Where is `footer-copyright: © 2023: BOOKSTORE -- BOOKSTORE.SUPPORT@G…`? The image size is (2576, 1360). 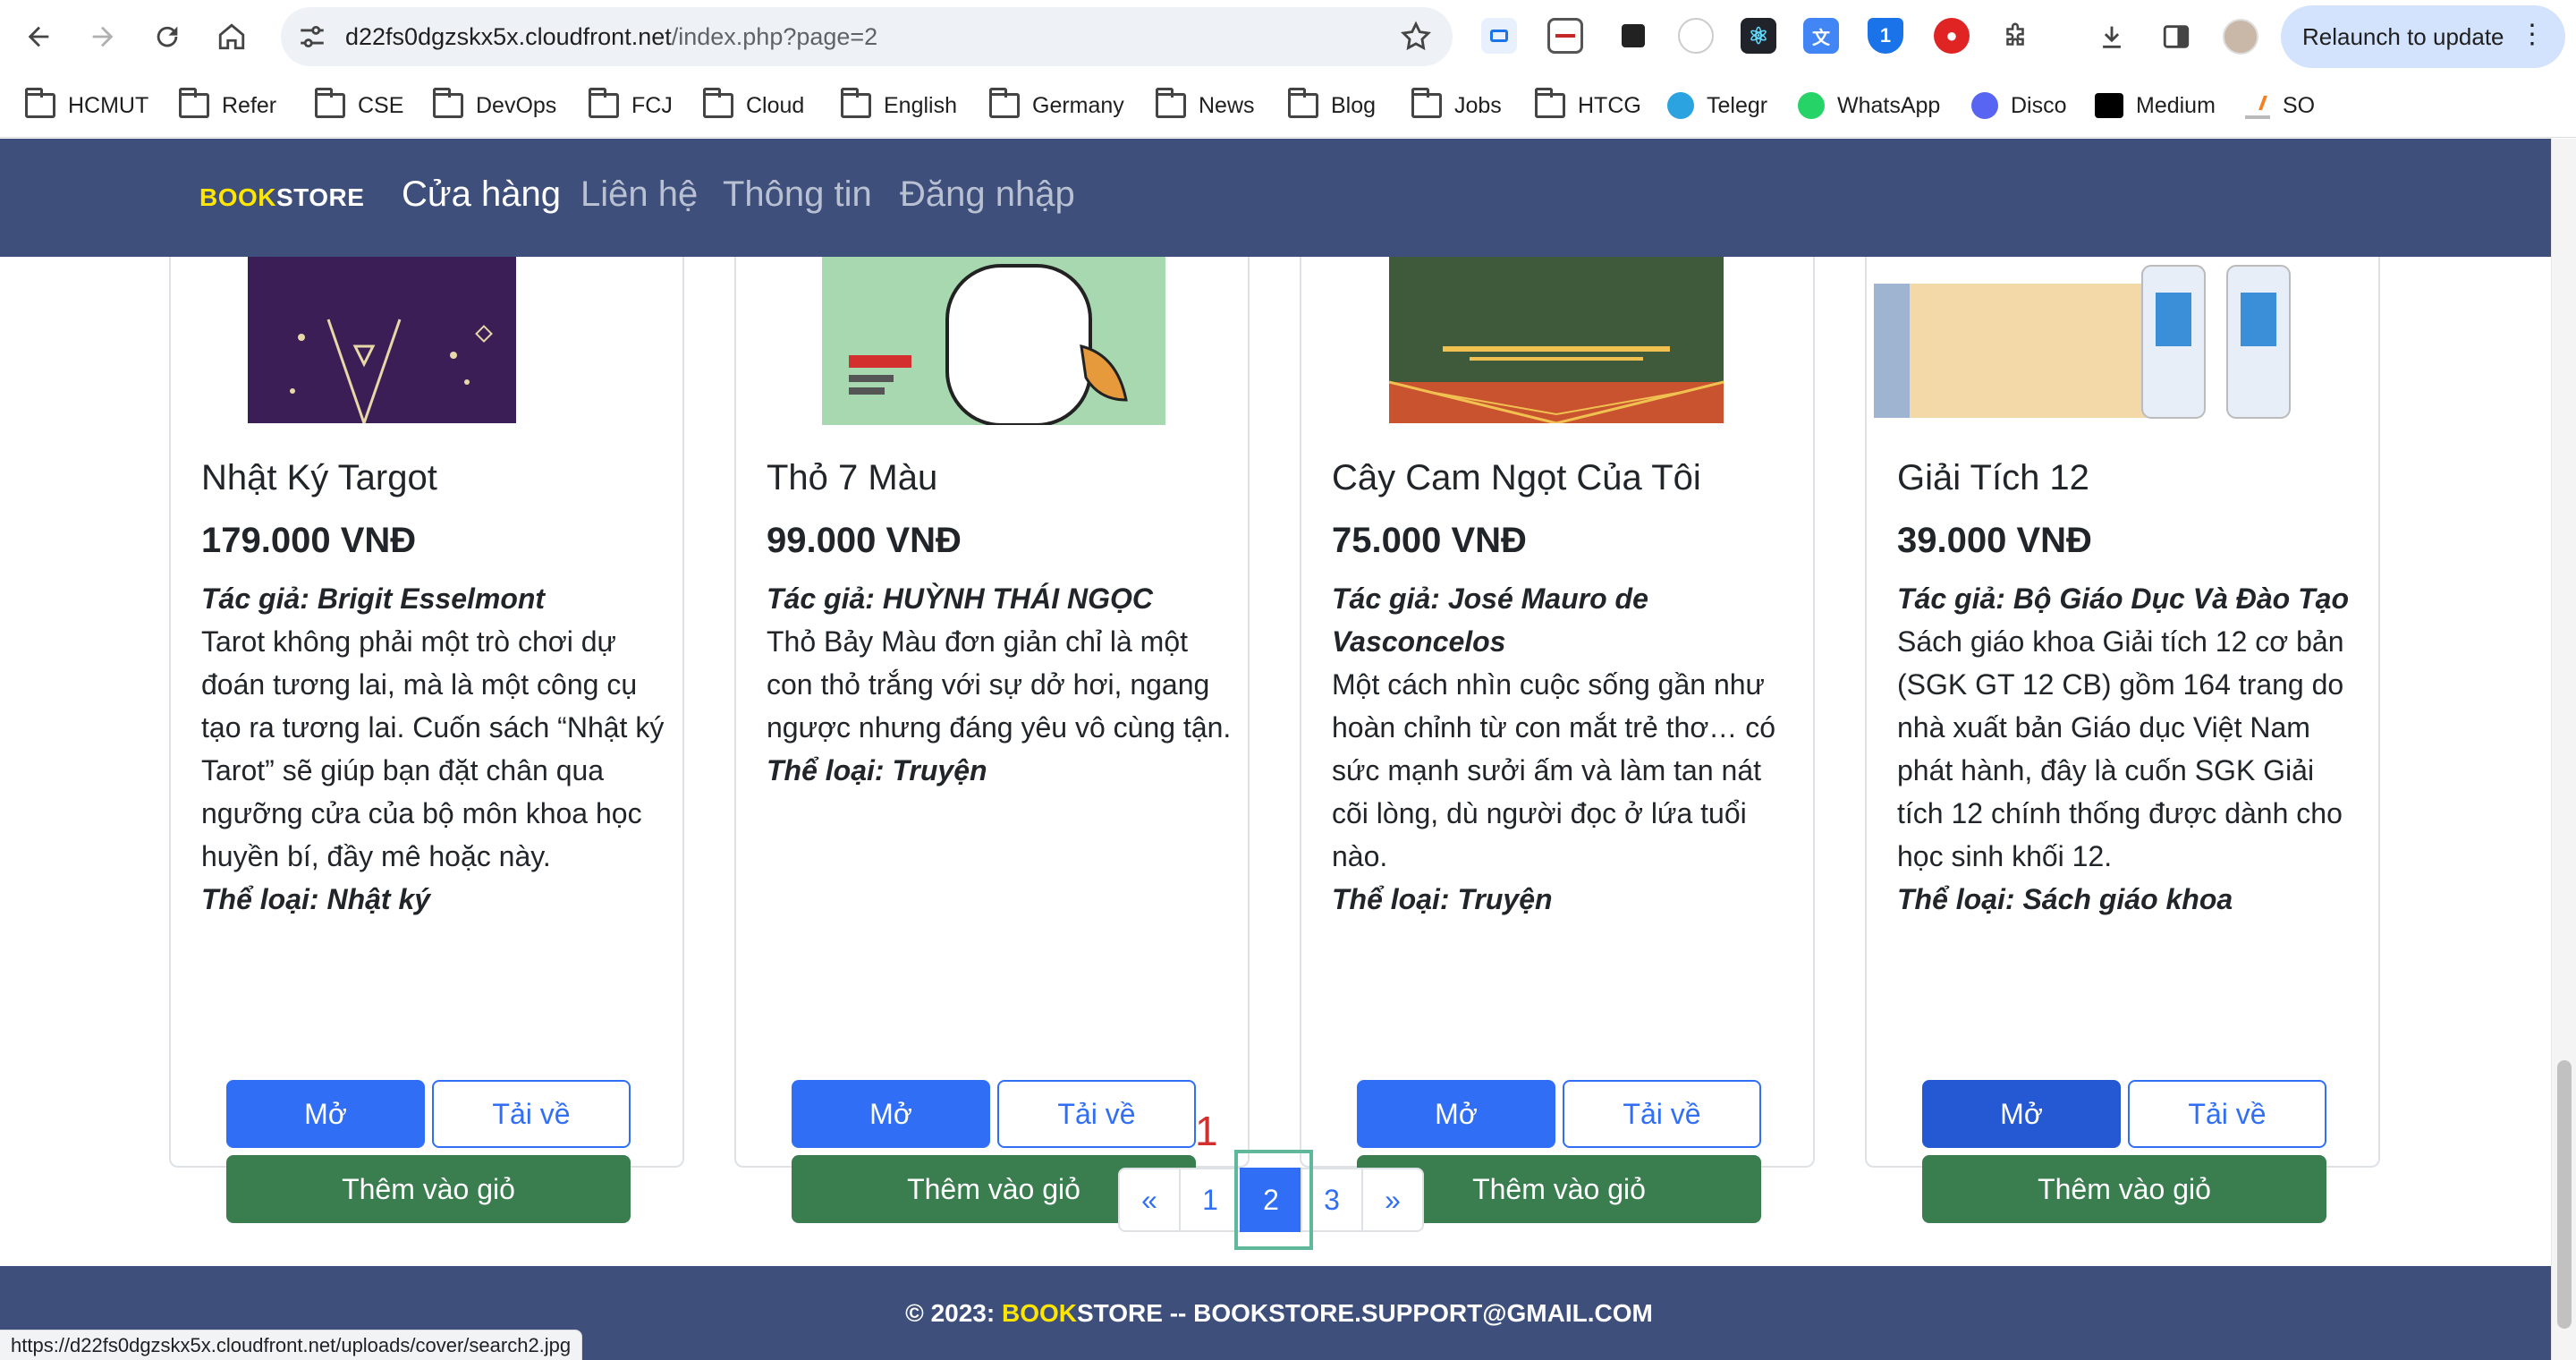
footer-copyright: © 2023: BOOKSTORE -- BOOKSTORE.SUPPORT@G… is located at coordinates (1279, 1313).